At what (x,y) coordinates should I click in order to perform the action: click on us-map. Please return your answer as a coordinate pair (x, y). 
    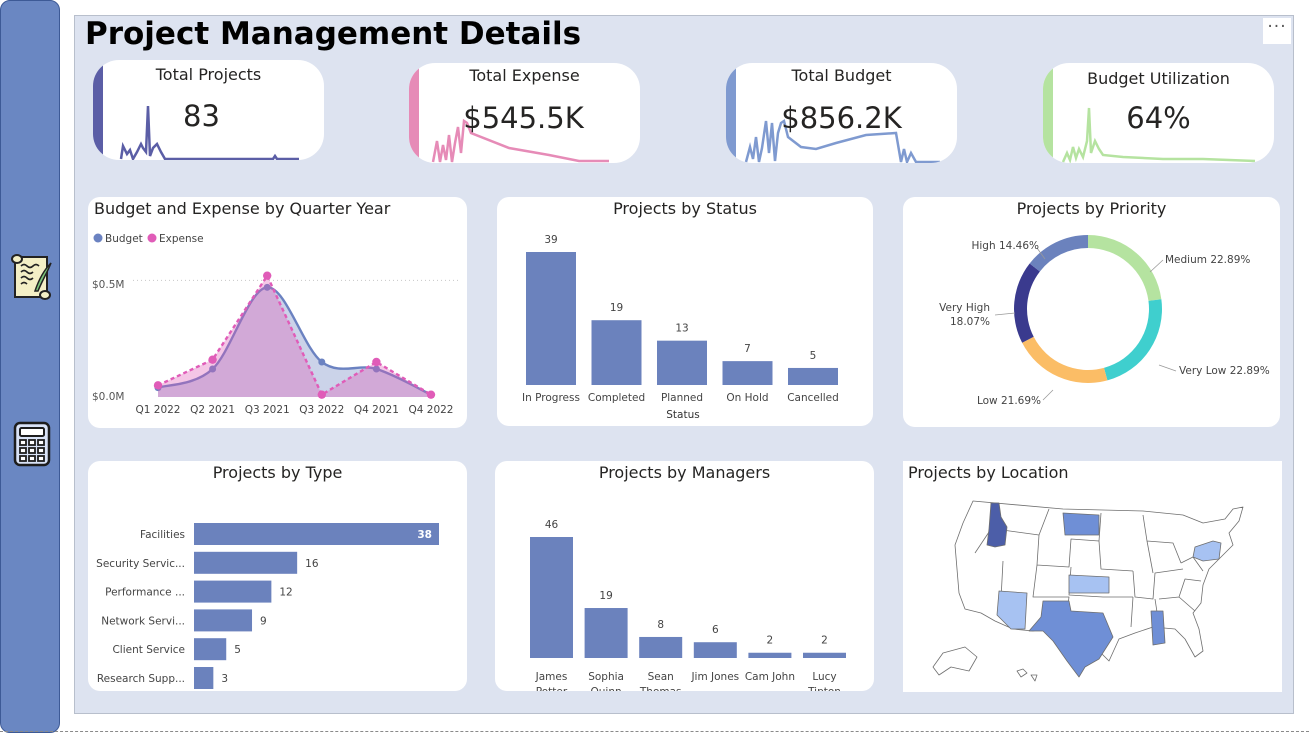
    Looking at the image, I should click on (1092, 576).